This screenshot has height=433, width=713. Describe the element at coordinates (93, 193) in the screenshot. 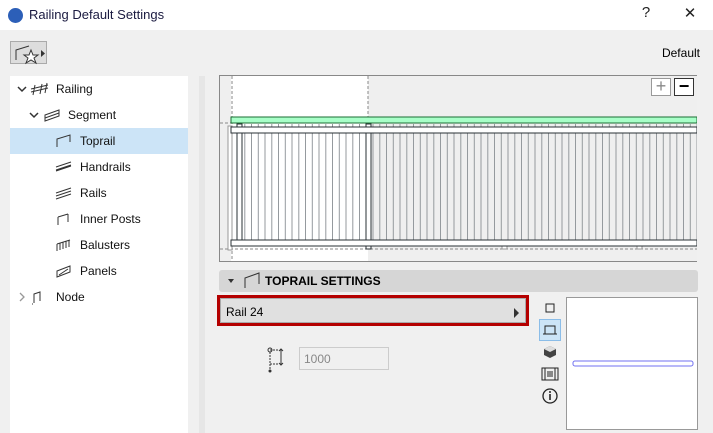

I see `tree-item-label: Rails` at that location.